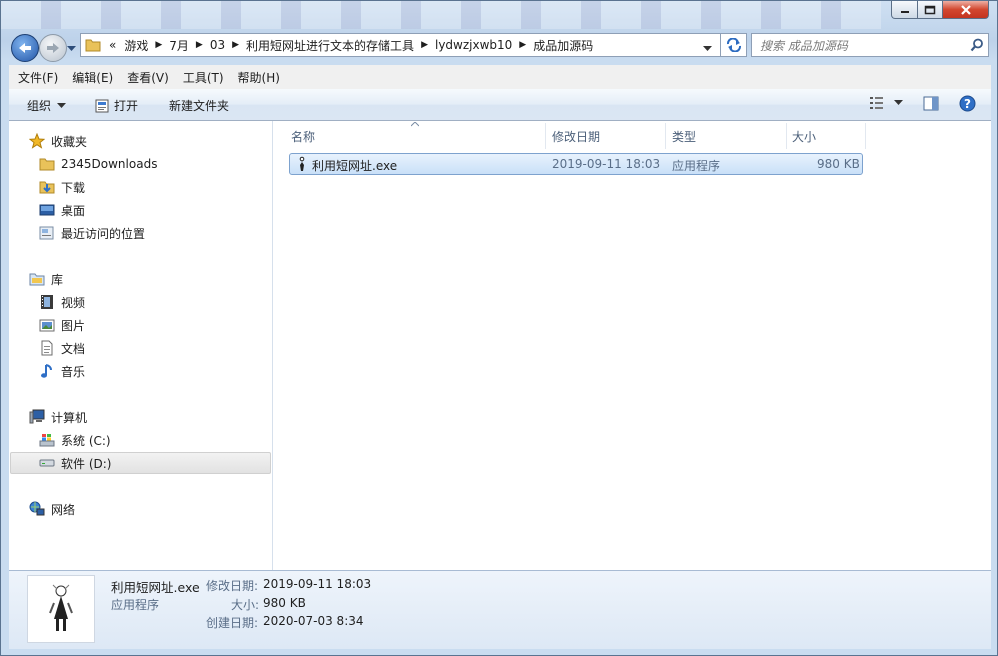 The height and width of the screenshot is (656, 998). I want to click on column-header-modified: 修改日期, so click(607, 136).